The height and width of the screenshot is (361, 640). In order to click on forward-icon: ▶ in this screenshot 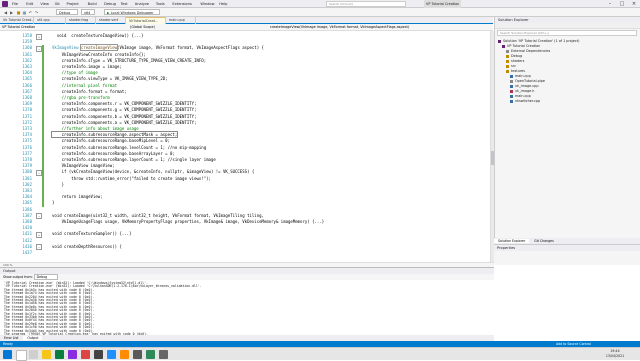, I will do `click(11, 12)`.